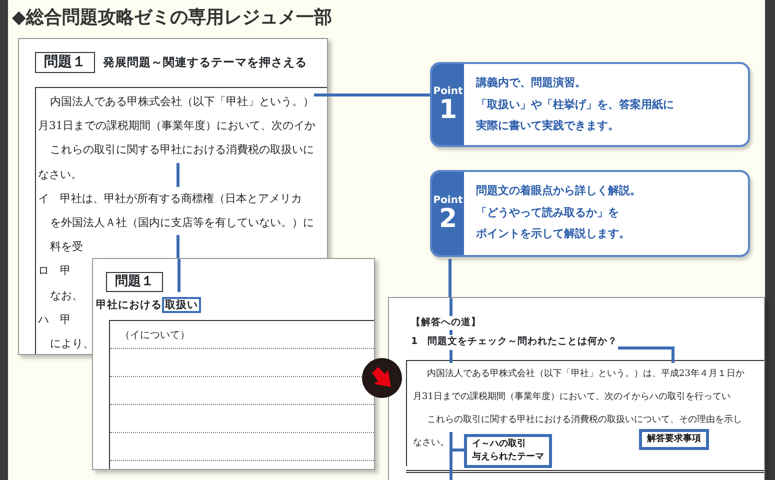  I want to click on callout-label: 解答要求事項, so click(674, 439).